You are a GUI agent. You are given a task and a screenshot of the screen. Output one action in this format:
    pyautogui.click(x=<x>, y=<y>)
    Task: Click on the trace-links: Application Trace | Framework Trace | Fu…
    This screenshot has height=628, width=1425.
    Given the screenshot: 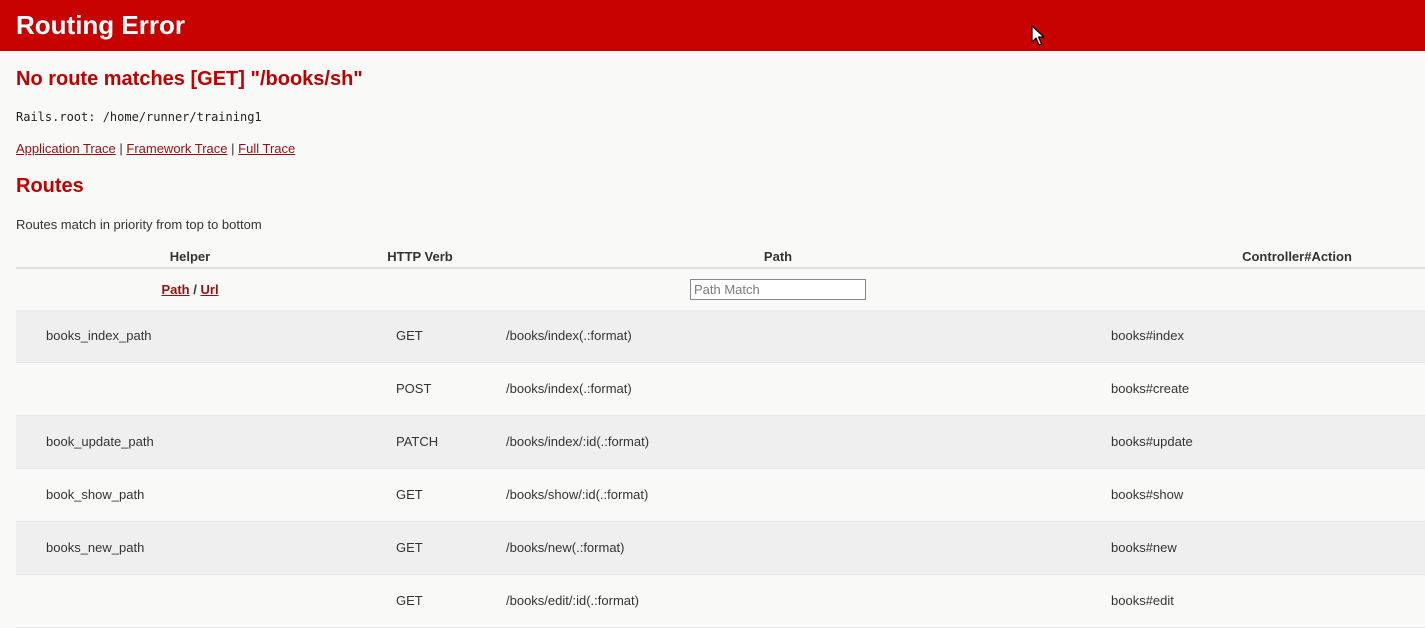 What is the action you would take?
    pyautogui.click(x=155, y=148)
    